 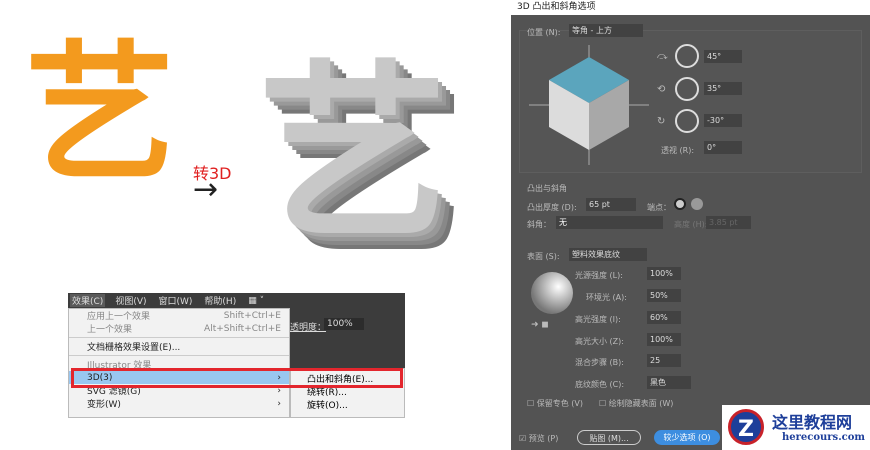 I want to click on label: 应用上一个效果, so click(x=119, y=317).